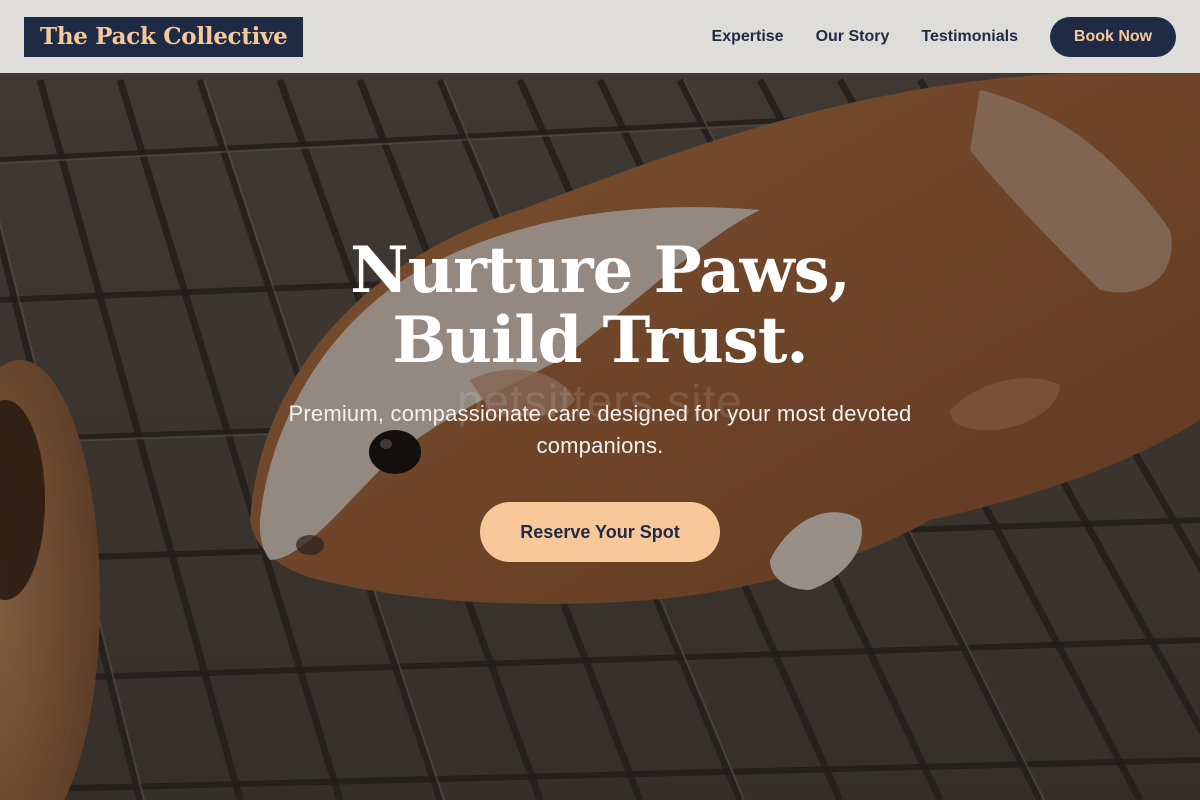 The width and height of the screenshot is (1200, 800). What do you see at coordinates (164, 36) in the screenshot?
I see `logo: The Pack Collective` at bounding box center [164, 36].